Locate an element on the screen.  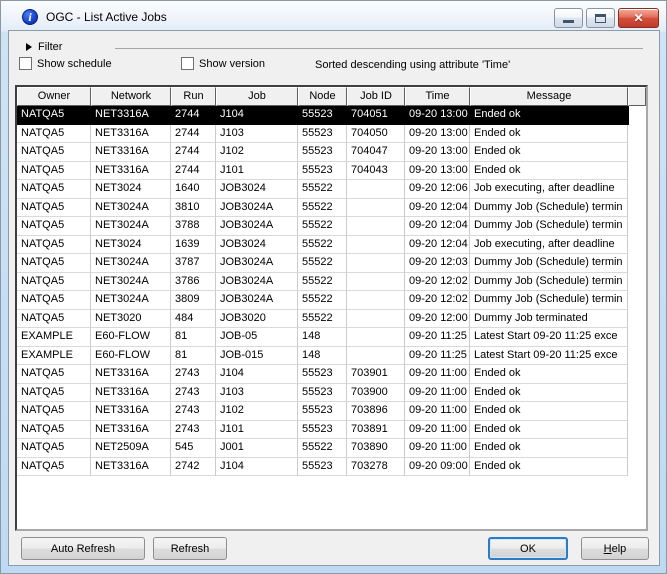
help-button: Help is located at coordinates (615, 548).